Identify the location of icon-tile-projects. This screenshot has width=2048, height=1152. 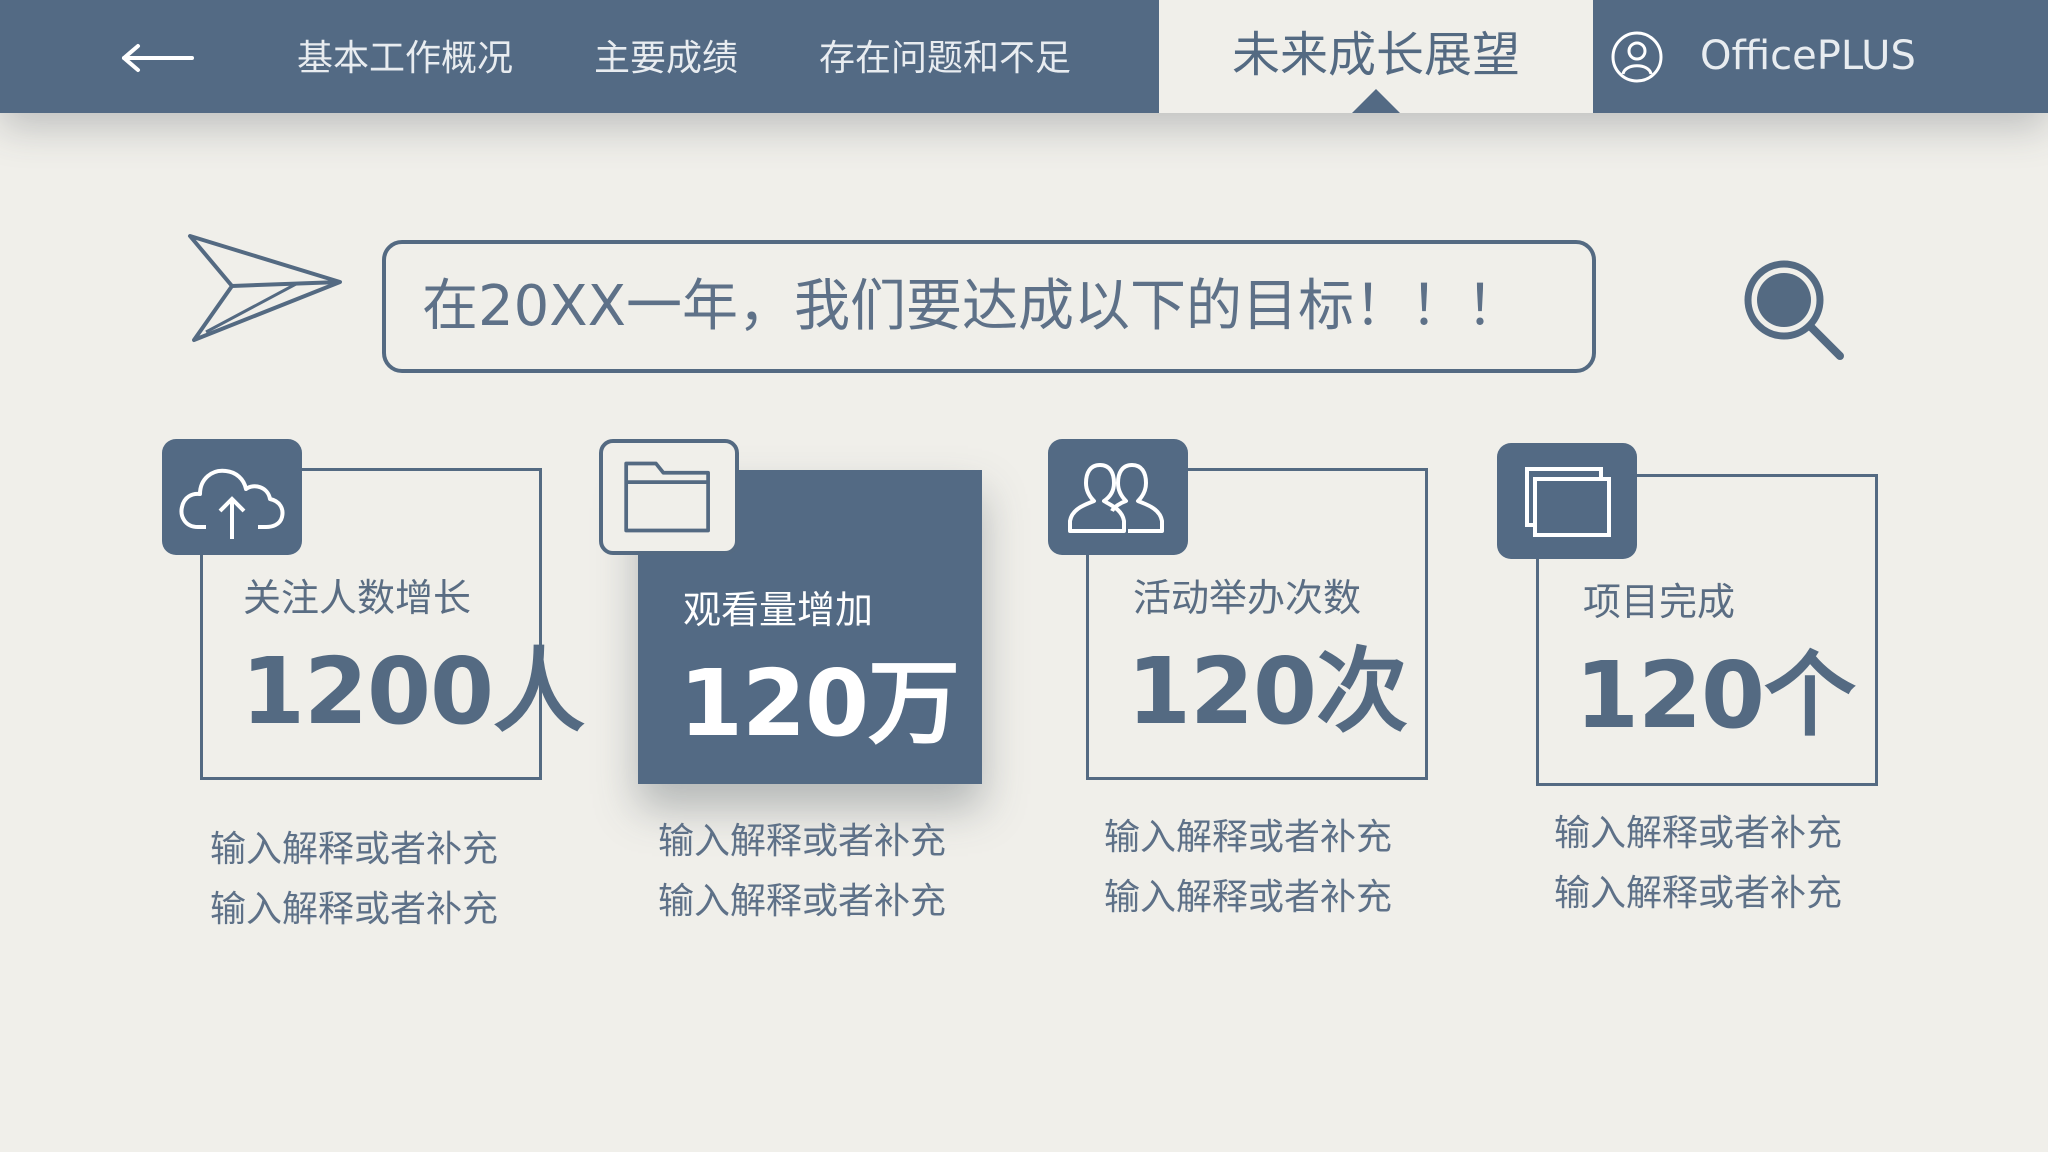
(1567, 501).